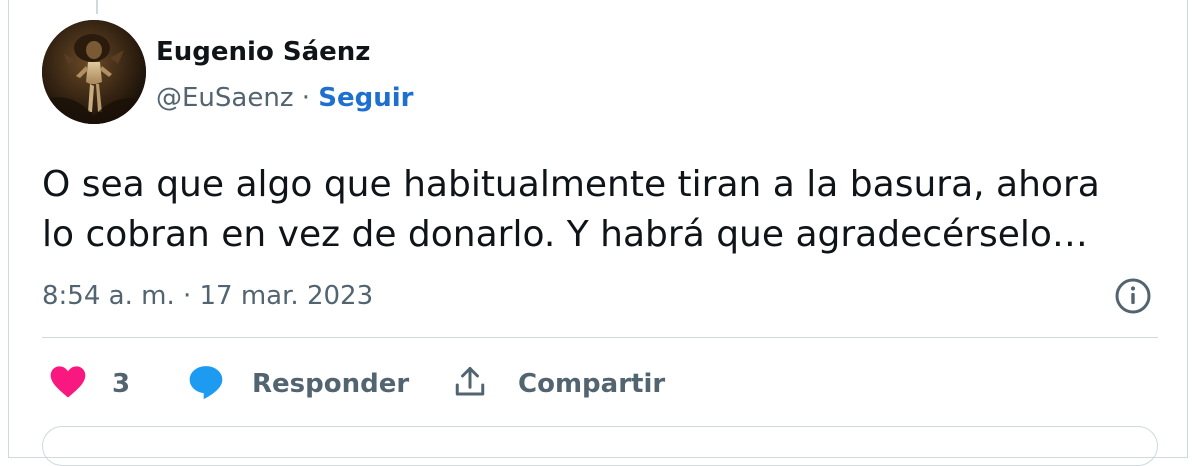 This screenshot has height=466, width=1200. I want to click on author-name: Eugenio Sáenz, so click(263, 52).